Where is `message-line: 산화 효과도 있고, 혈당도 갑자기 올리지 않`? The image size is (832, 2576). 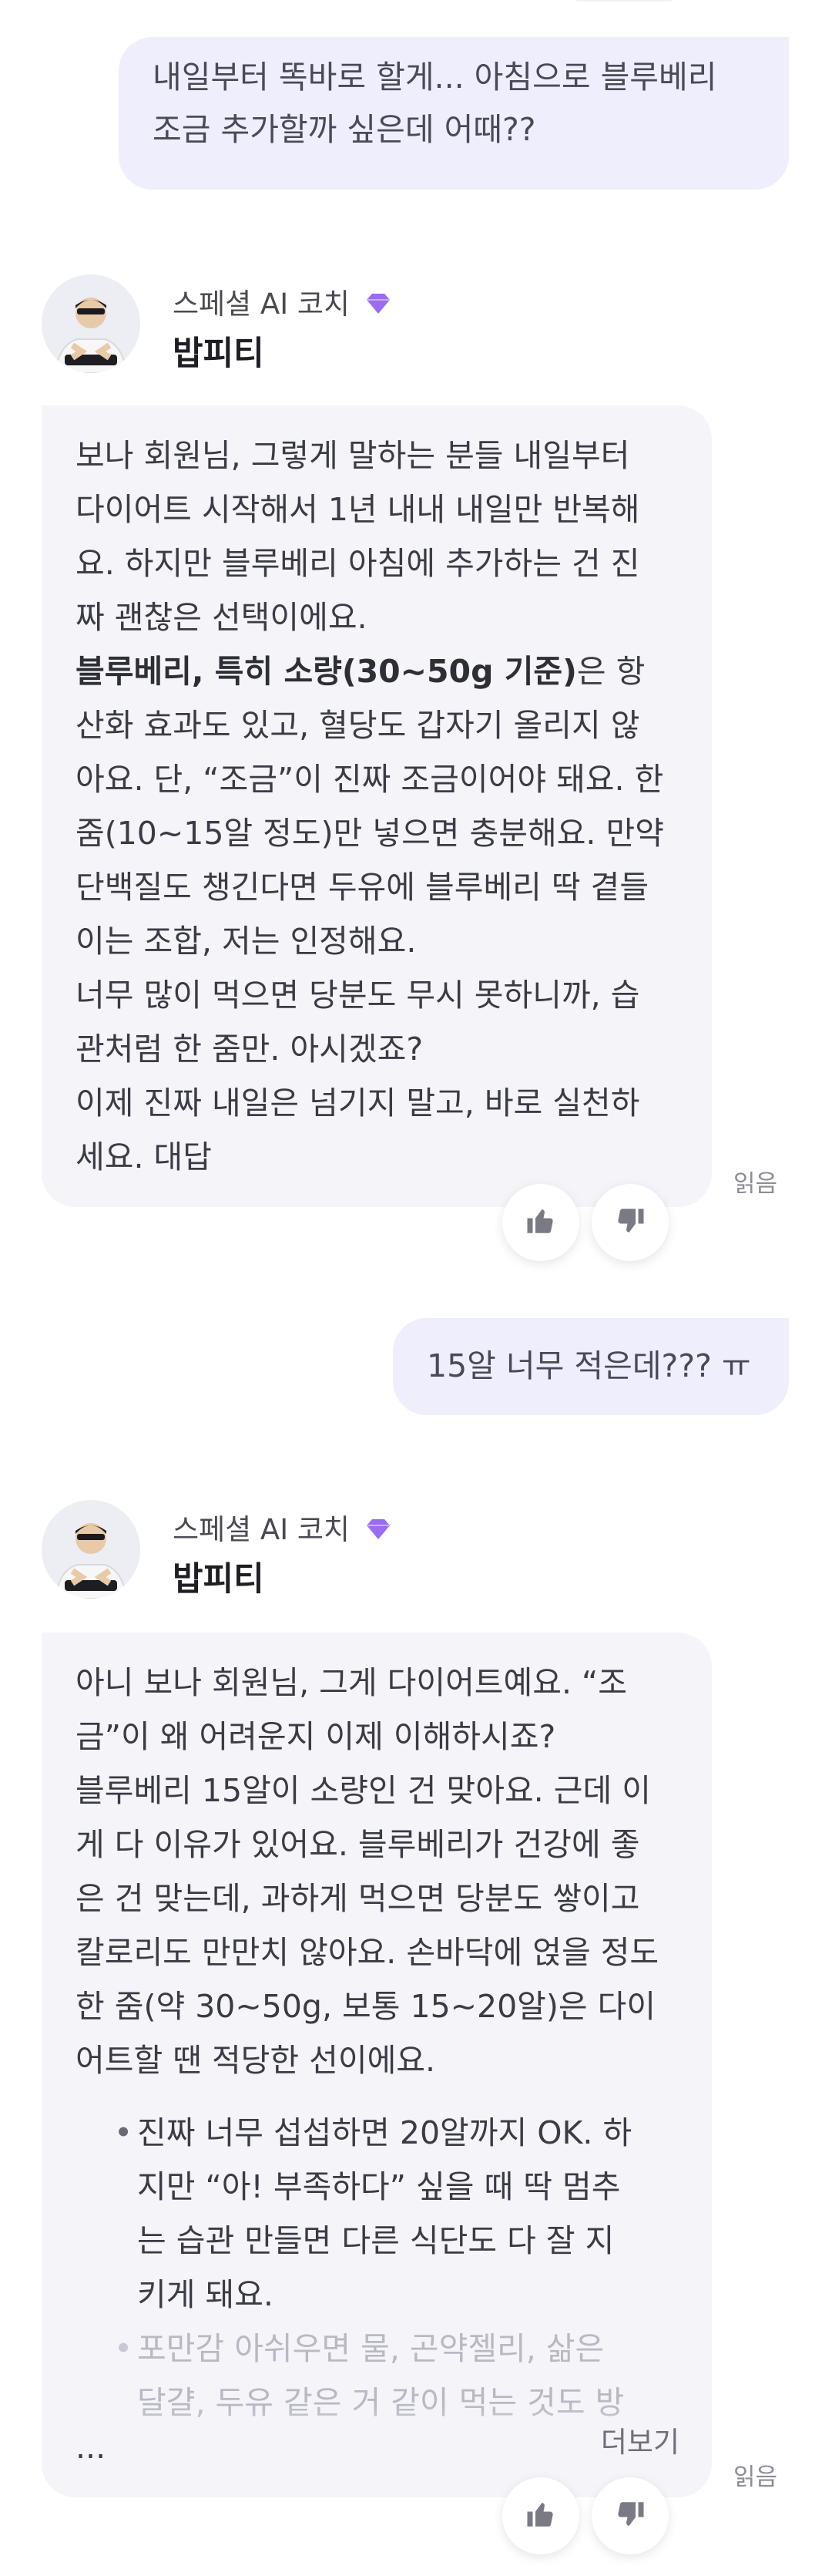 message-line: 산화 효과도 있고, 혈당도 갑자기 올리지 않 is located at coordinates (357, 725).